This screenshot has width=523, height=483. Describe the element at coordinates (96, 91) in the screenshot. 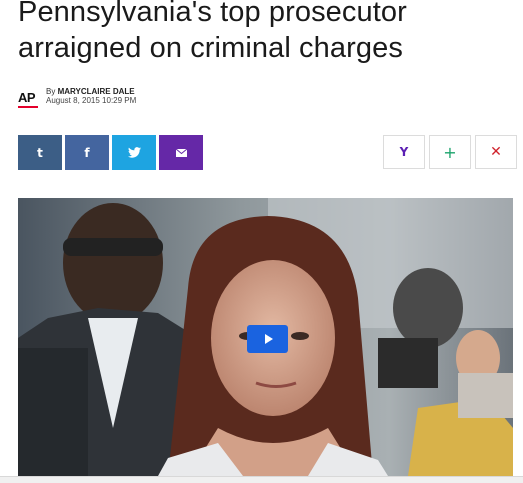

I see `author-name: MARYCLAIRE DALE` at that location.